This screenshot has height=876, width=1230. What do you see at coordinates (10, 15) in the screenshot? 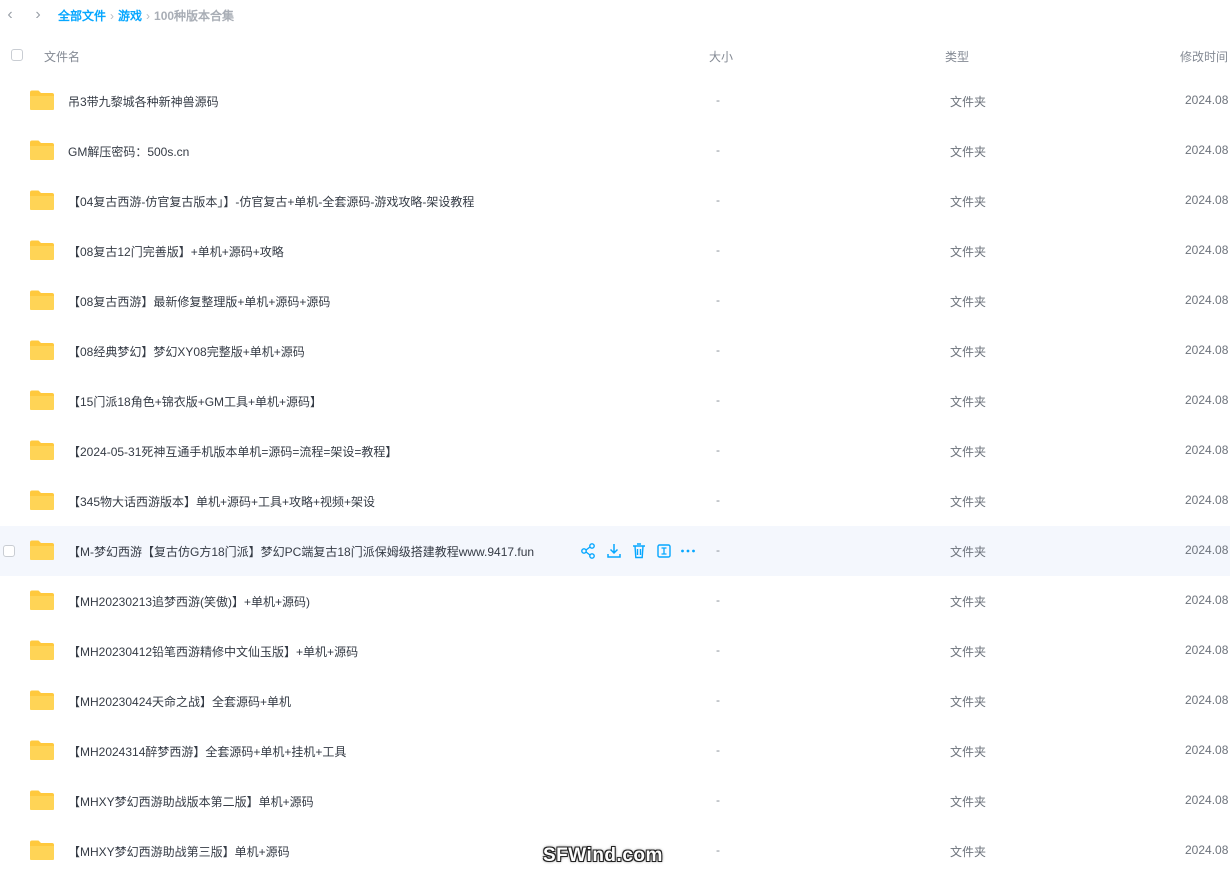
I see `back-icon: ‹` at bounding box center [10, 15].